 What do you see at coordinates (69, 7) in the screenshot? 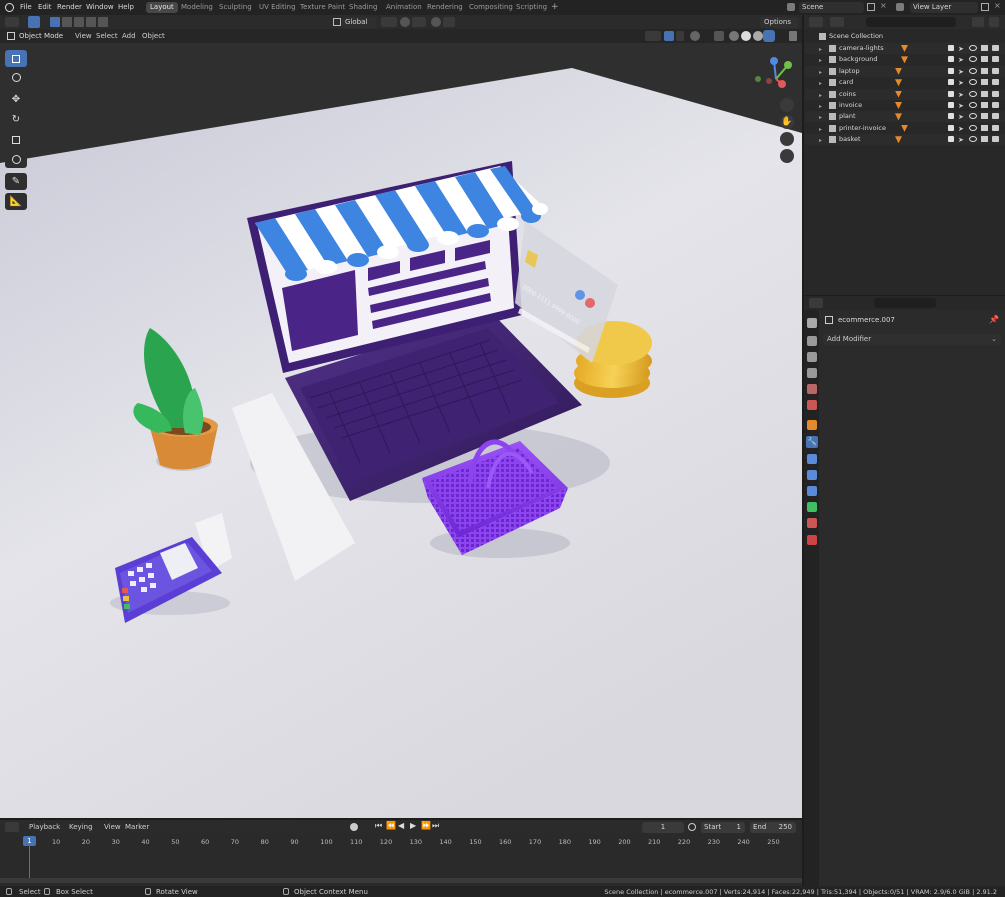
I see `menu-render: Render` at bounding box center [69, 7].